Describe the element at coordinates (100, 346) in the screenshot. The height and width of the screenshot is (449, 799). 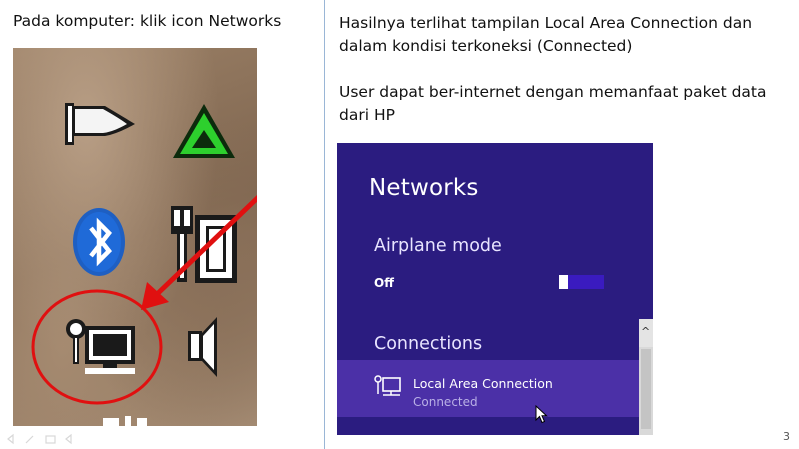
I see `network-icon` at that location.